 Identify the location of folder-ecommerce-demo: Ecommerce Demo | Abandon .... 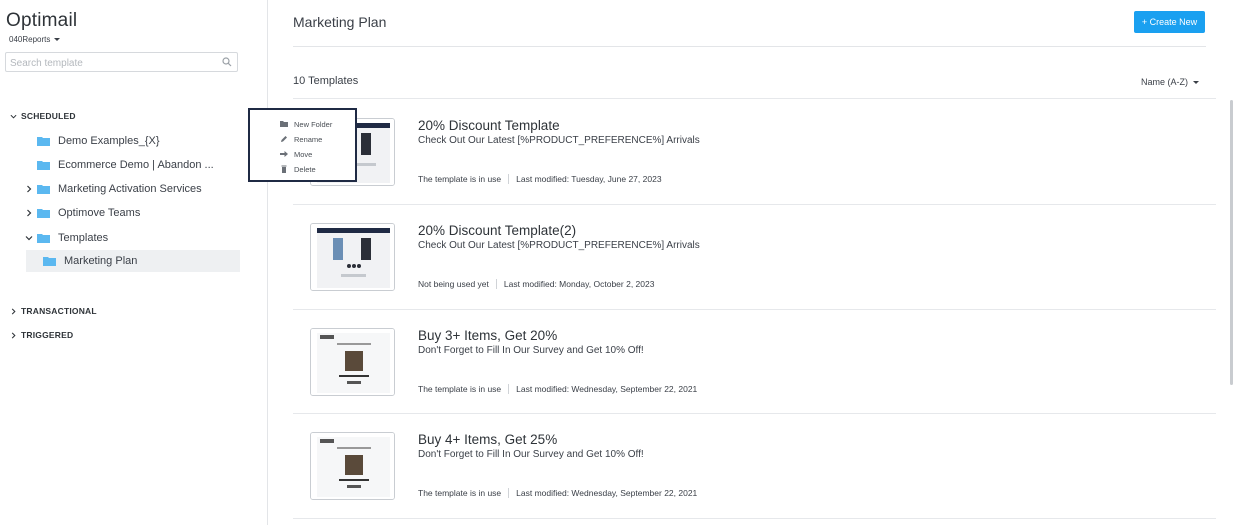
(125, 165).